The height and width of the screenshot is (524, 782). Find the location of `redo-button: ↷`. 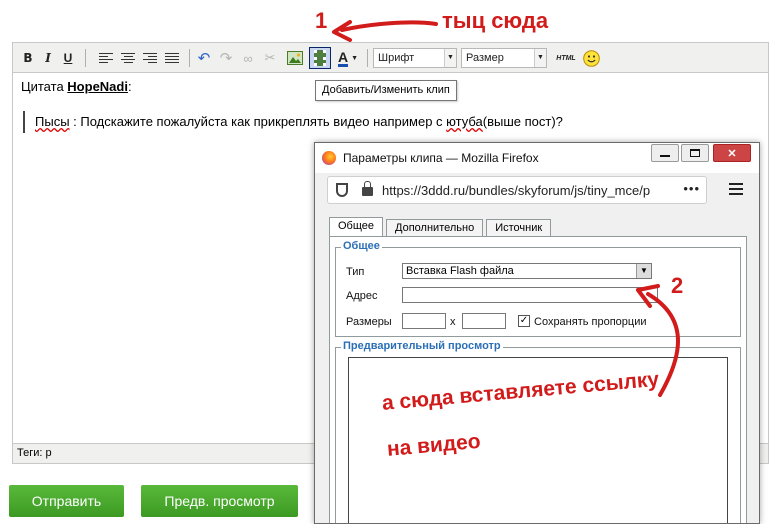

redo-button: ↷ is located at coordinates (226, 58).